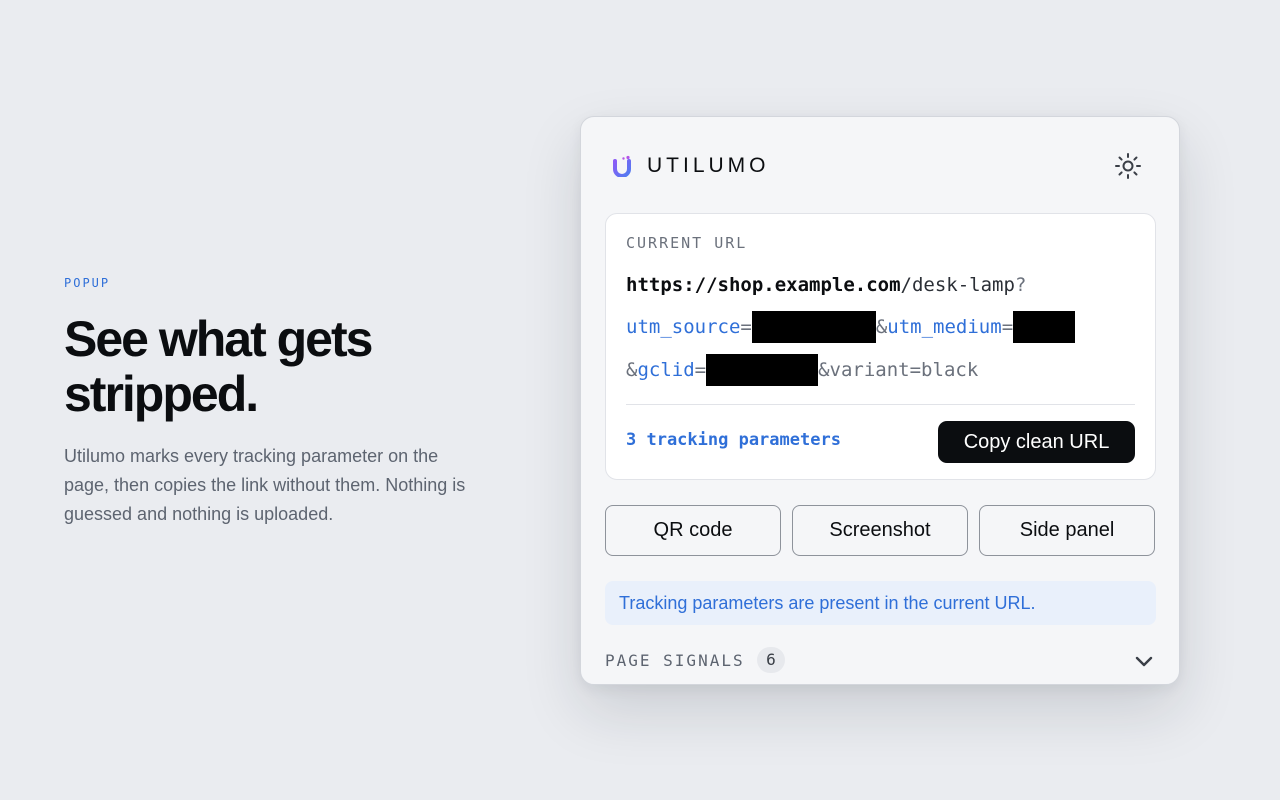  I want to click on page-signals-label: PAGE SIGNALS, so click(675, 660).